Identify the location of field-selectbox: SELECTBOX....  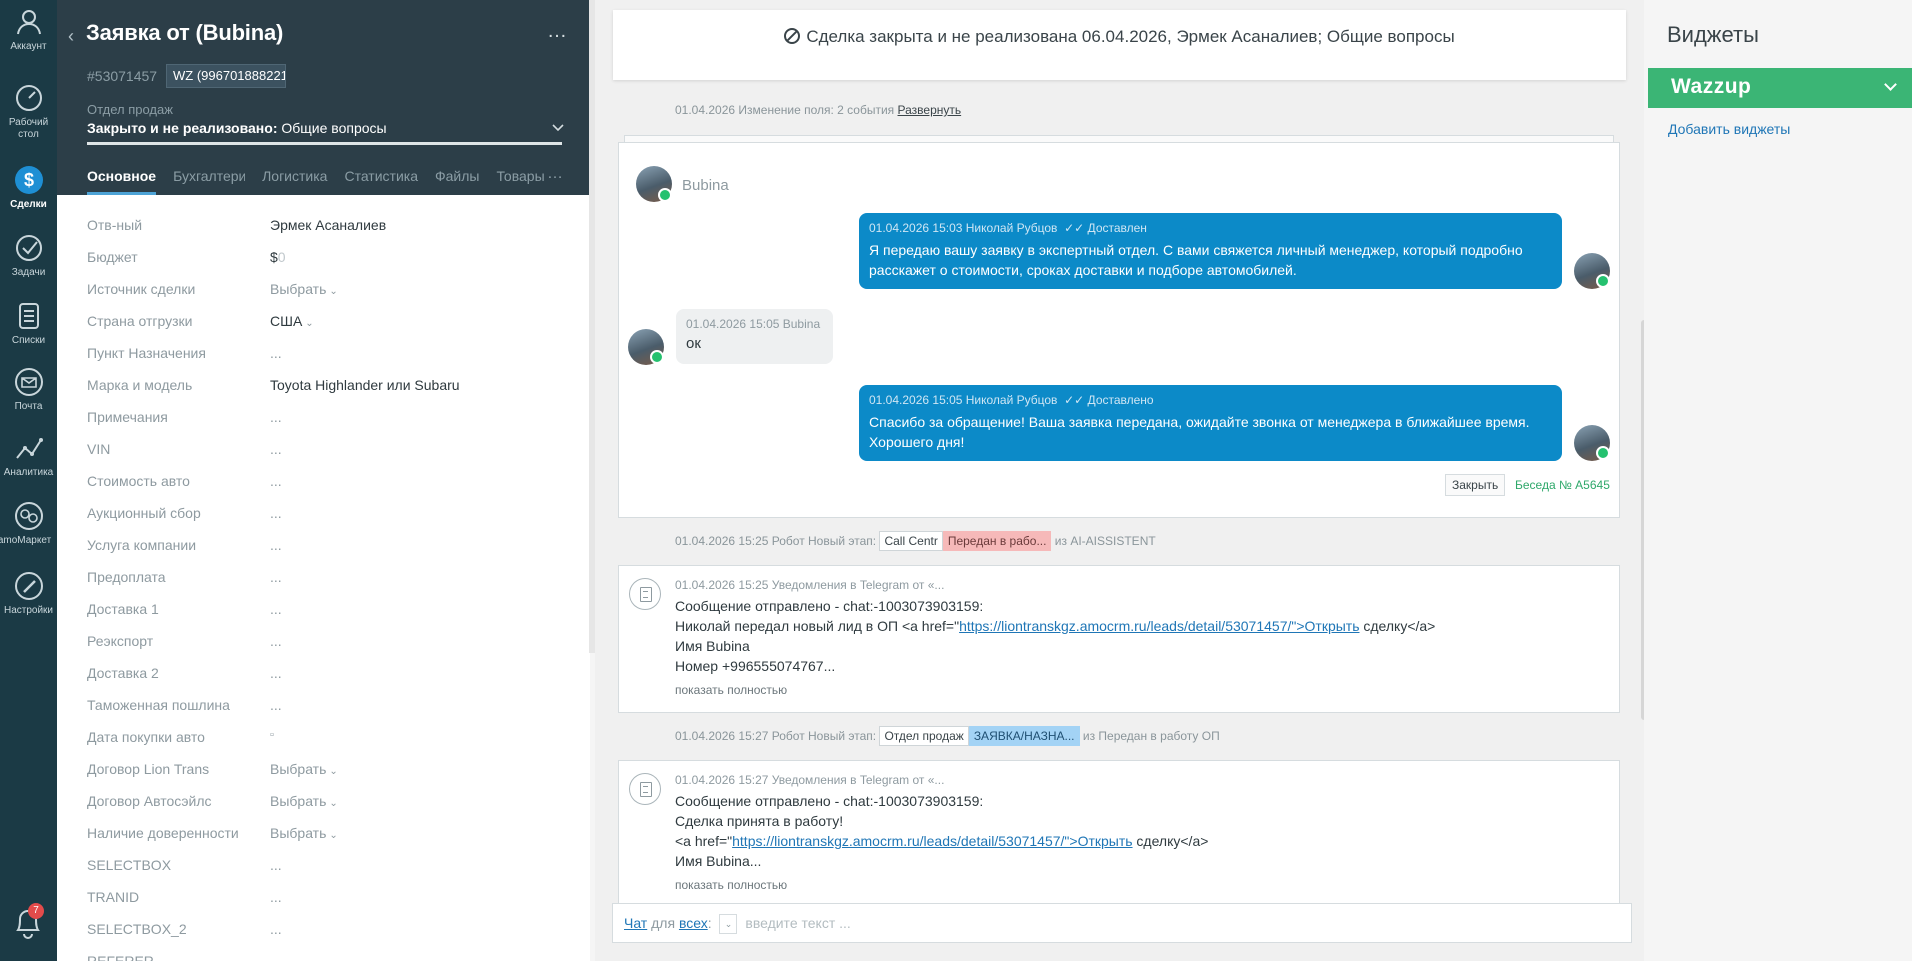
(327, 867).